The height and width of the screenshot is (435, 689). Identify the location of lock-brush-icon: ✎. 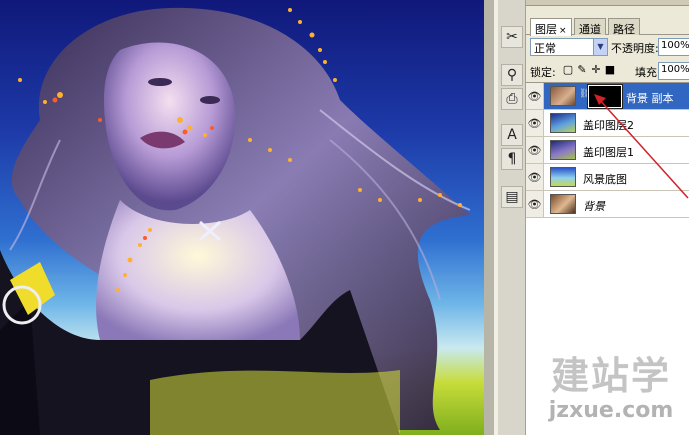
(582, 70).